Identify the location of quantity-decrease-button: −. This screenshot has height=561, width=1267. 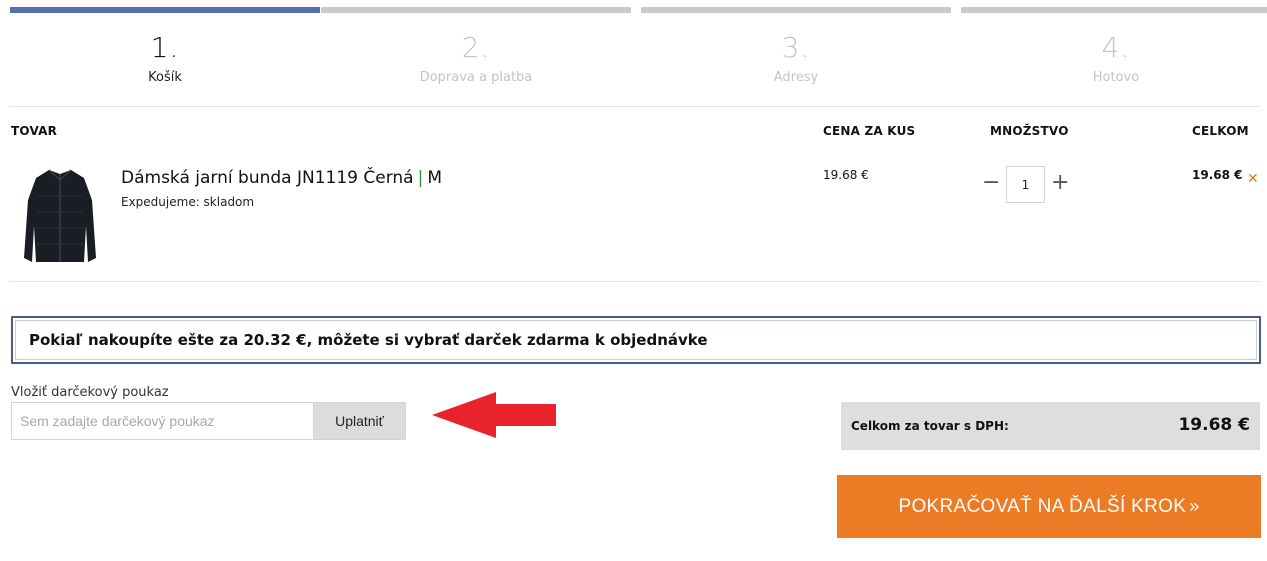
(991, 184).